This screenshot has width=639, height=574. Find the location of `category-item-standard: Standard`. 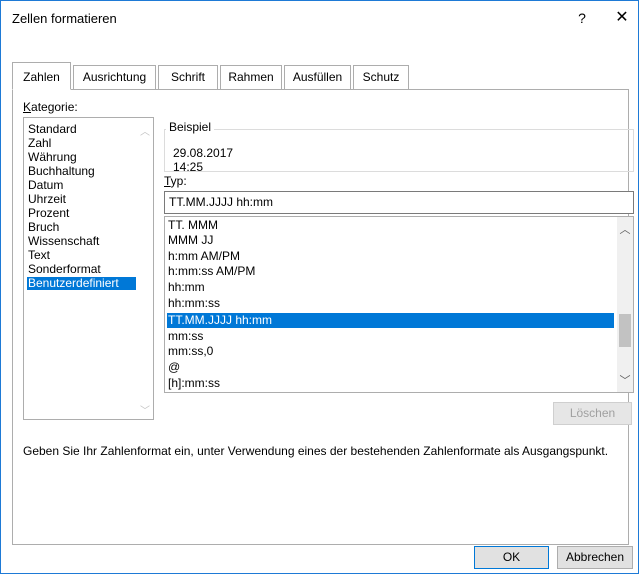

category-item-standard: Standard is located at coordinates (81, 129).